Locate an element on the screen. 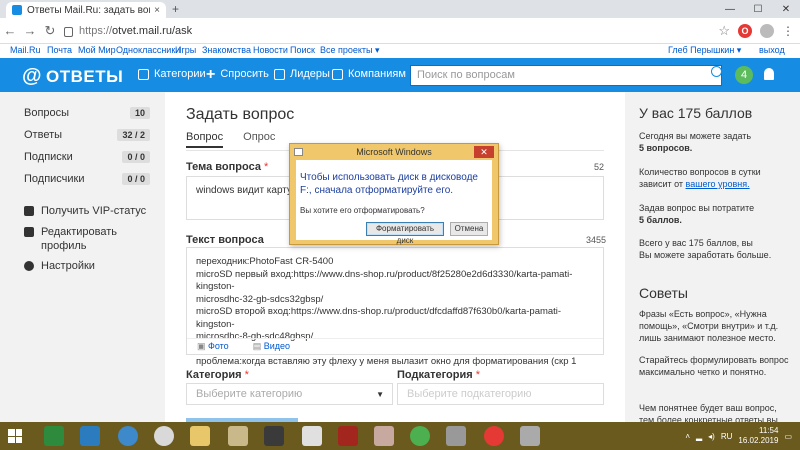 The image size is (800, 450). leaders-icon is located at coordinates (279, 74).